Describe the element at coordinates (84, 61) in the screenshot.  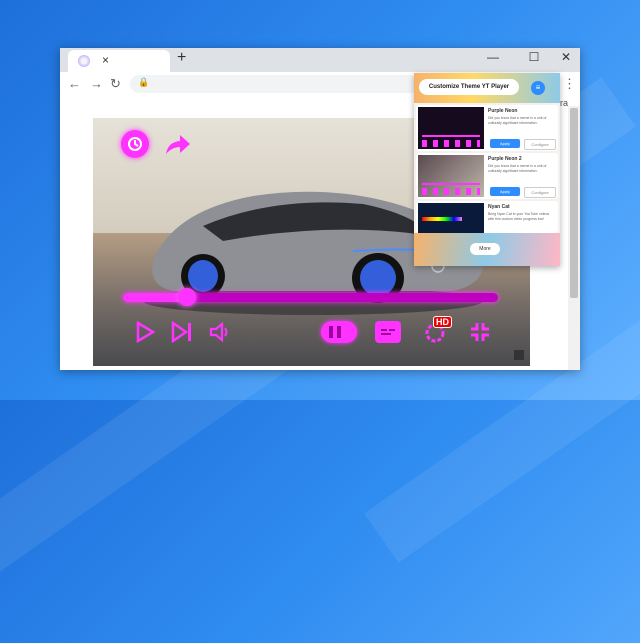
I see `tab-favicon-icon` at that location.